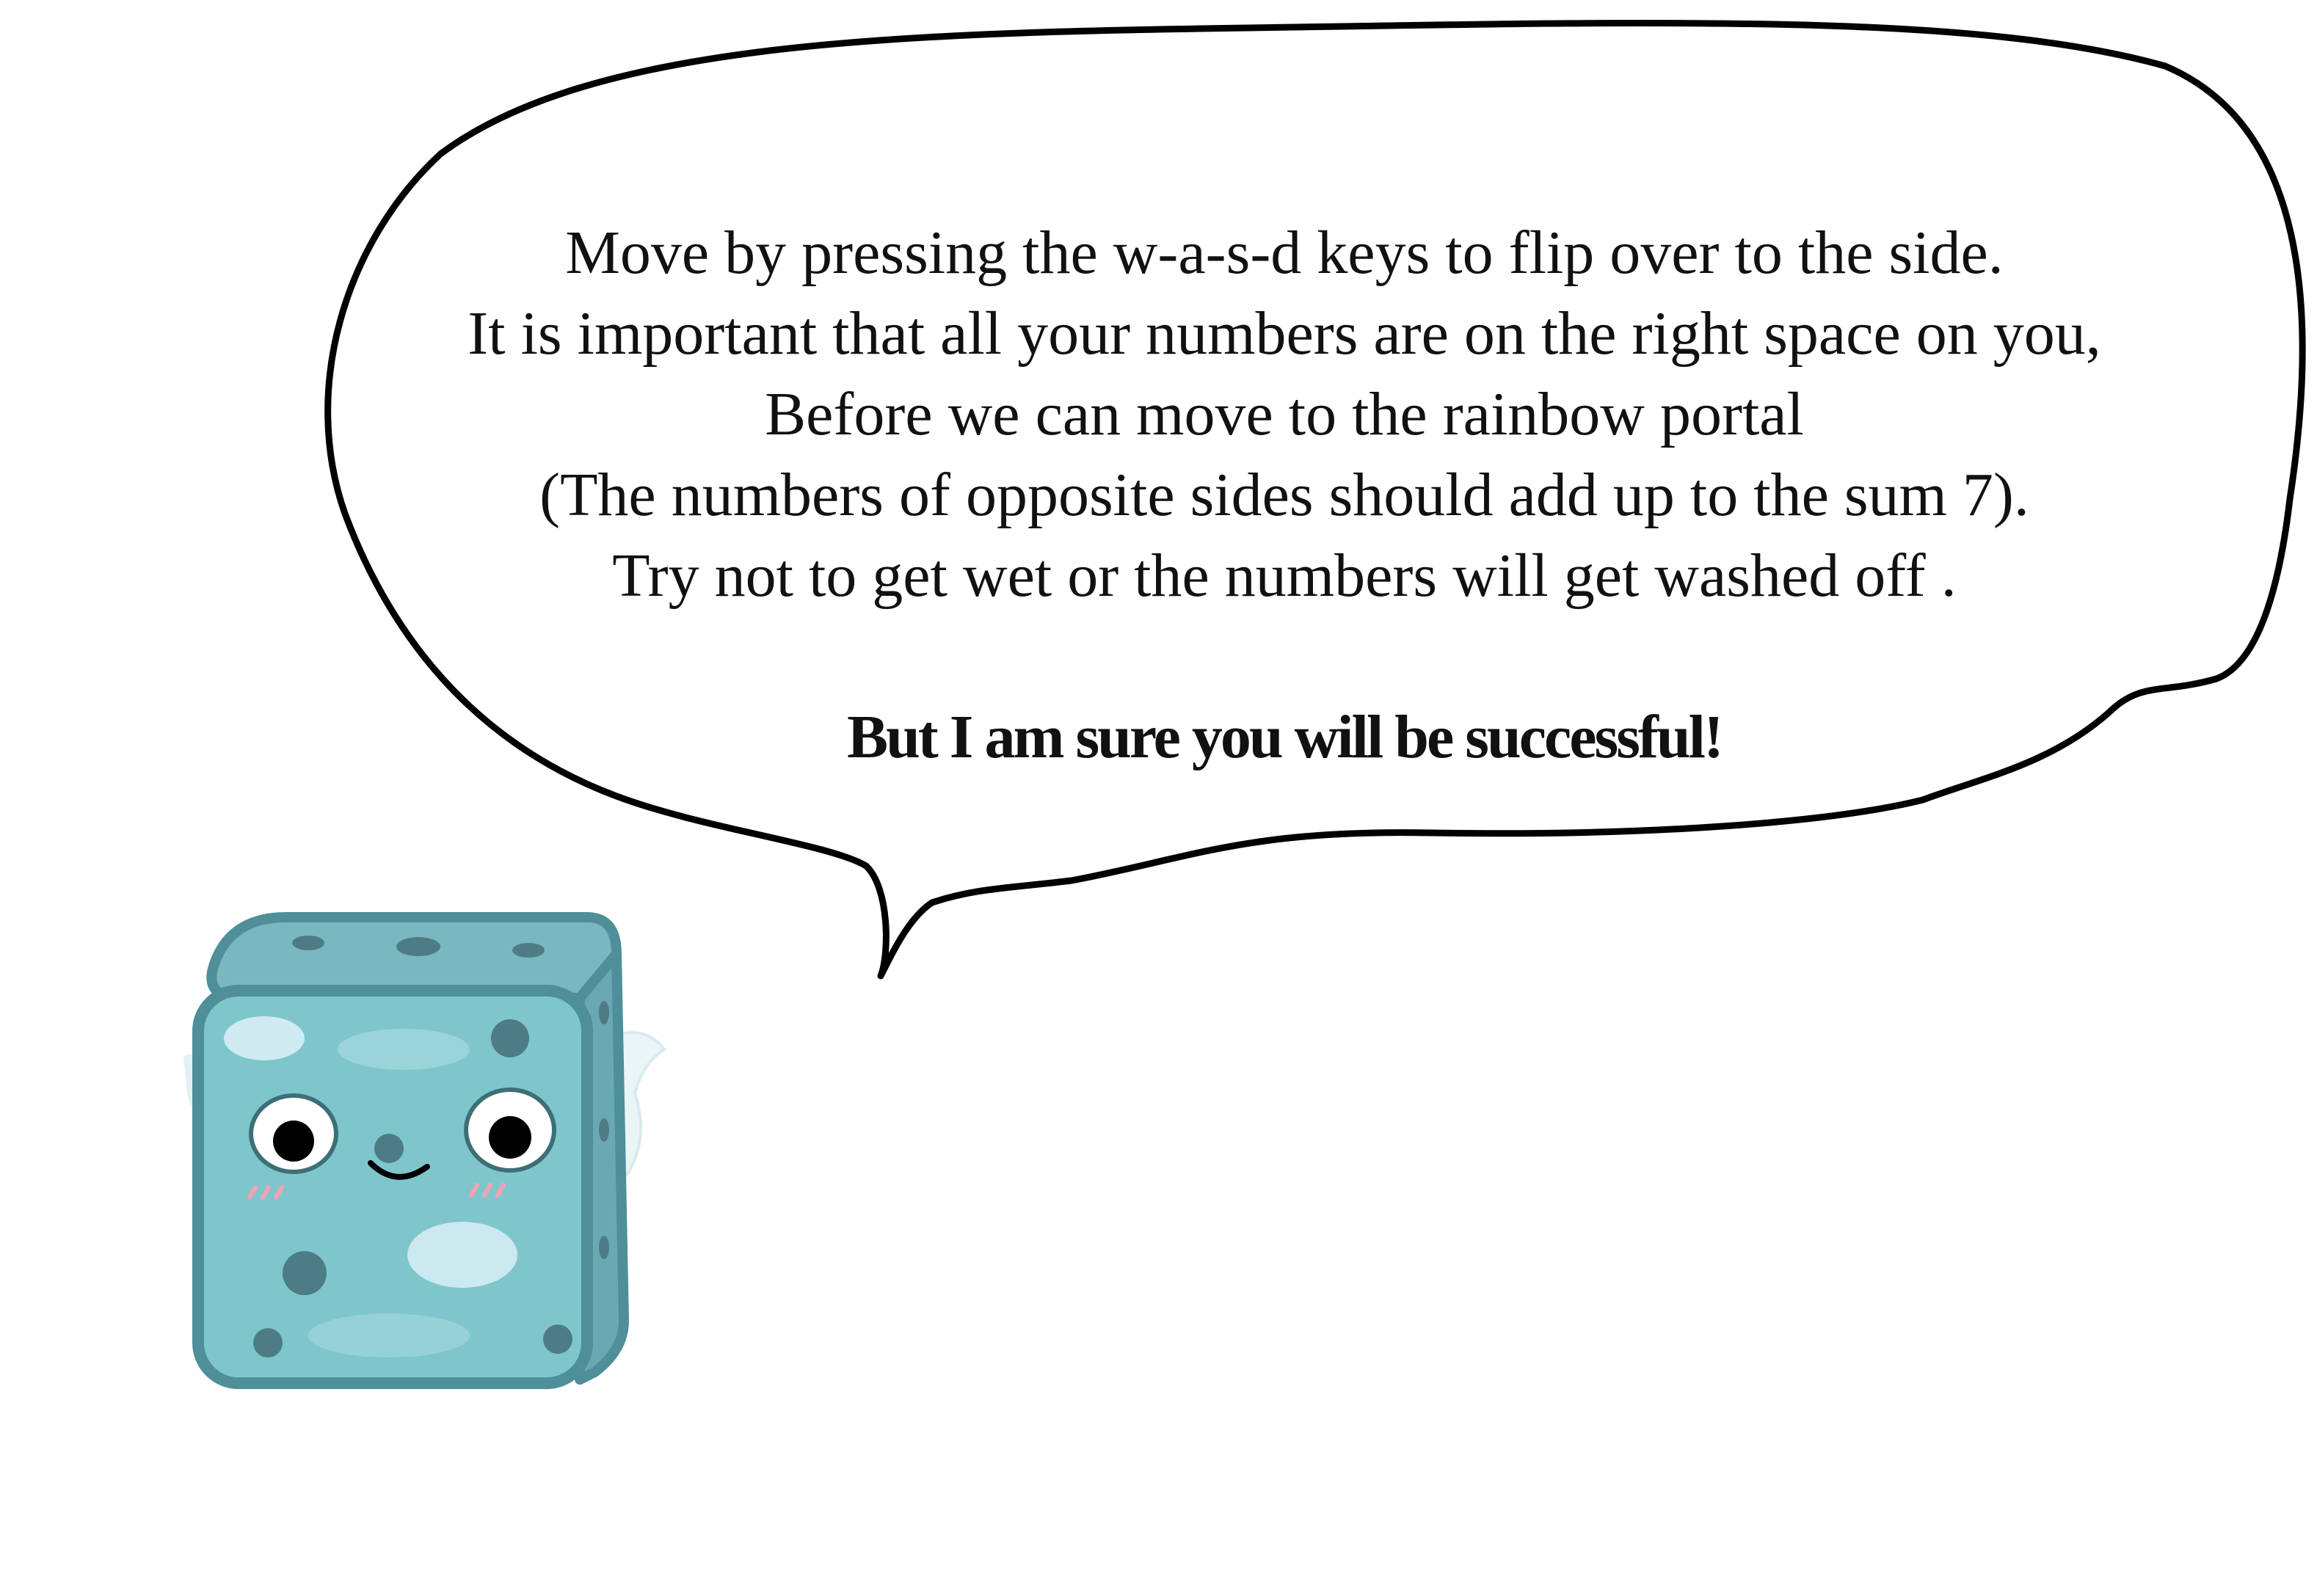  I want to click on right-eye-icon, so click(510, 1130).